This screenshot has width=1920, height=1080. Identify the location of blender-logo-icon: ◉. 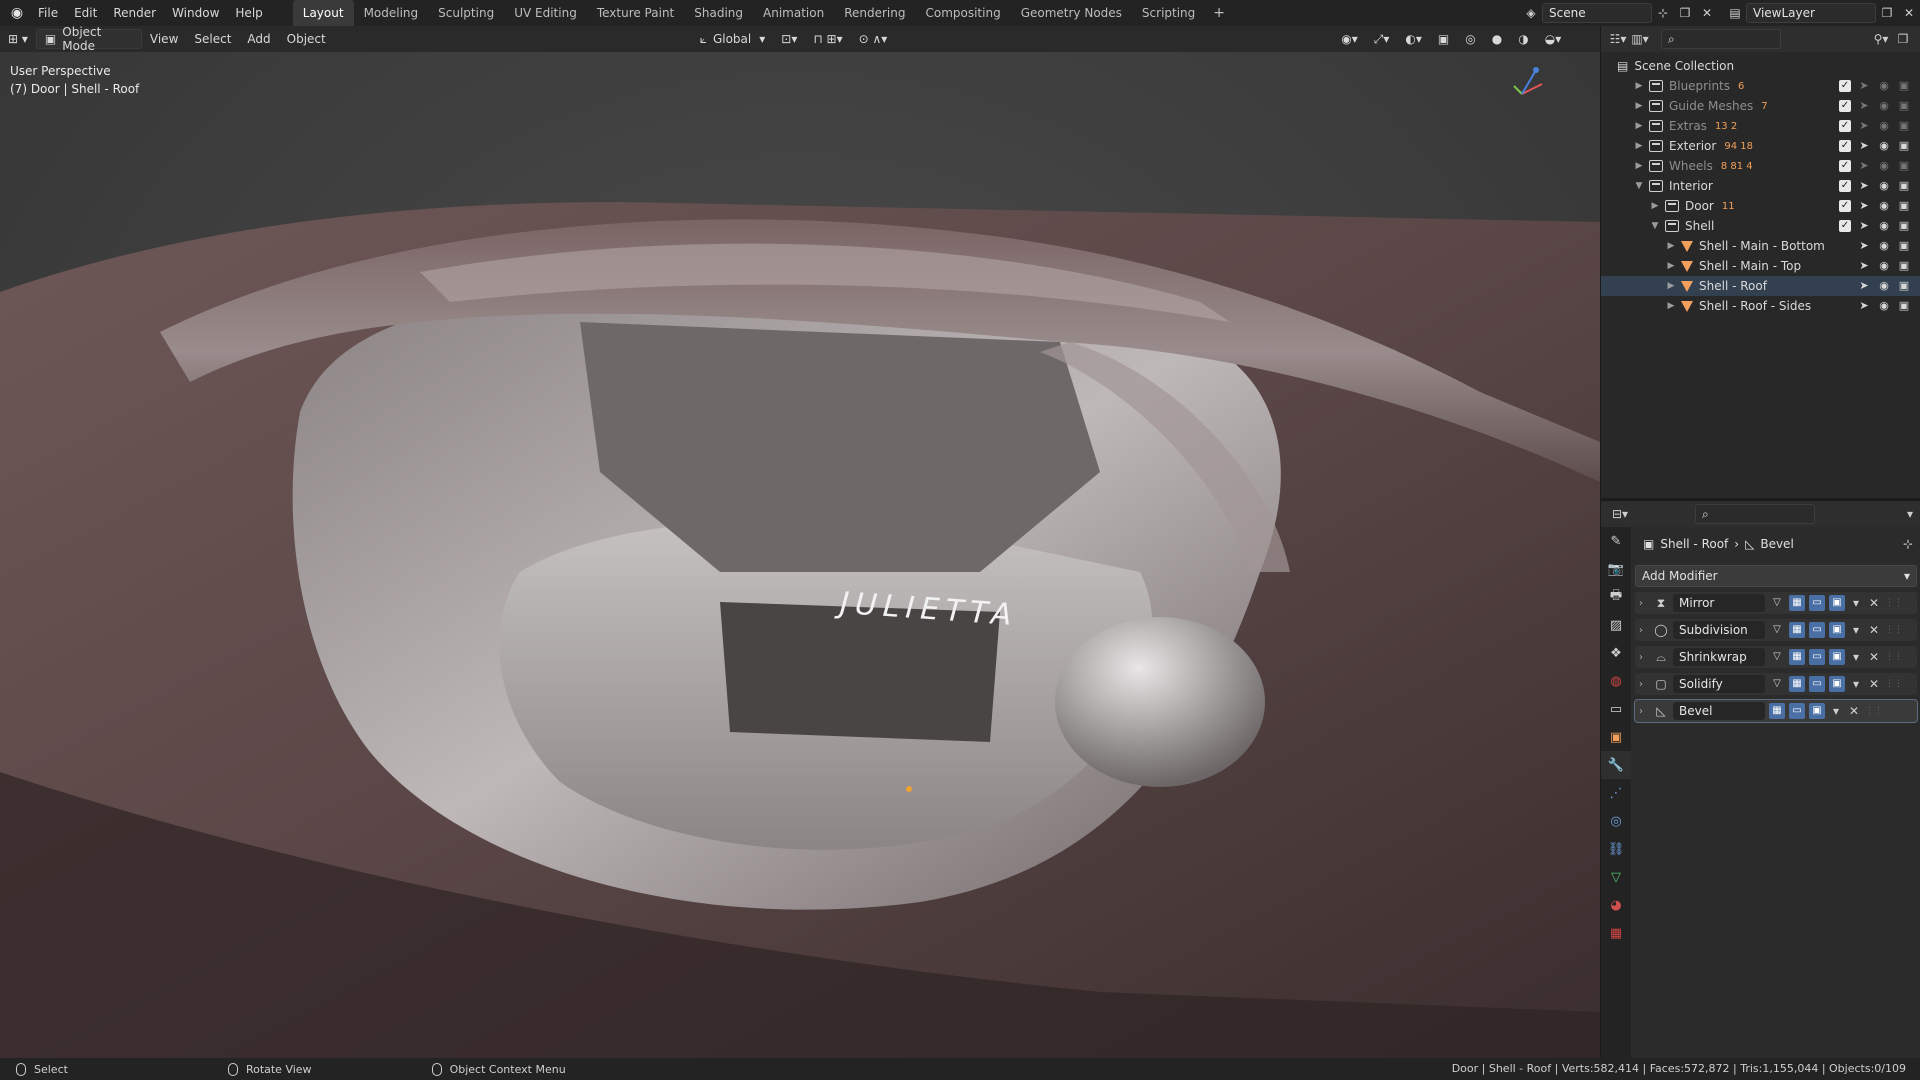
(17, 13).